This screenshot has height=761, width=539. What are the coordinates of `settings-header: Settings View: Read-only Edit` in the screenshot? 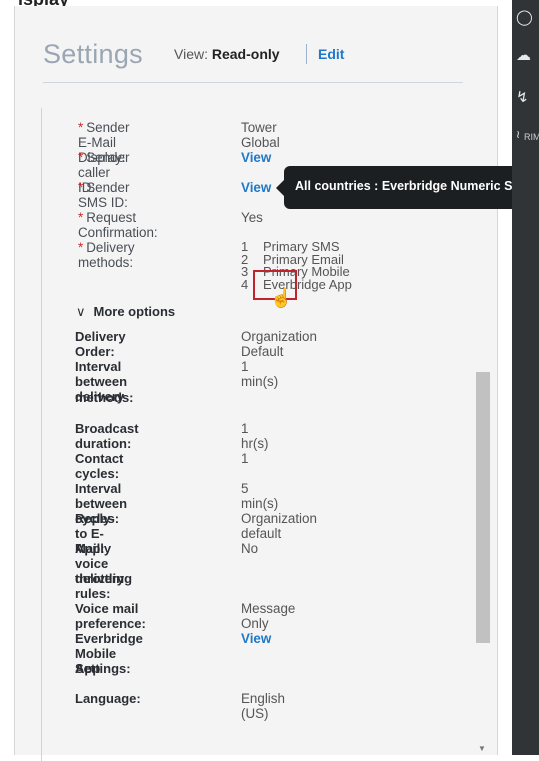 It's located at (253, 58).